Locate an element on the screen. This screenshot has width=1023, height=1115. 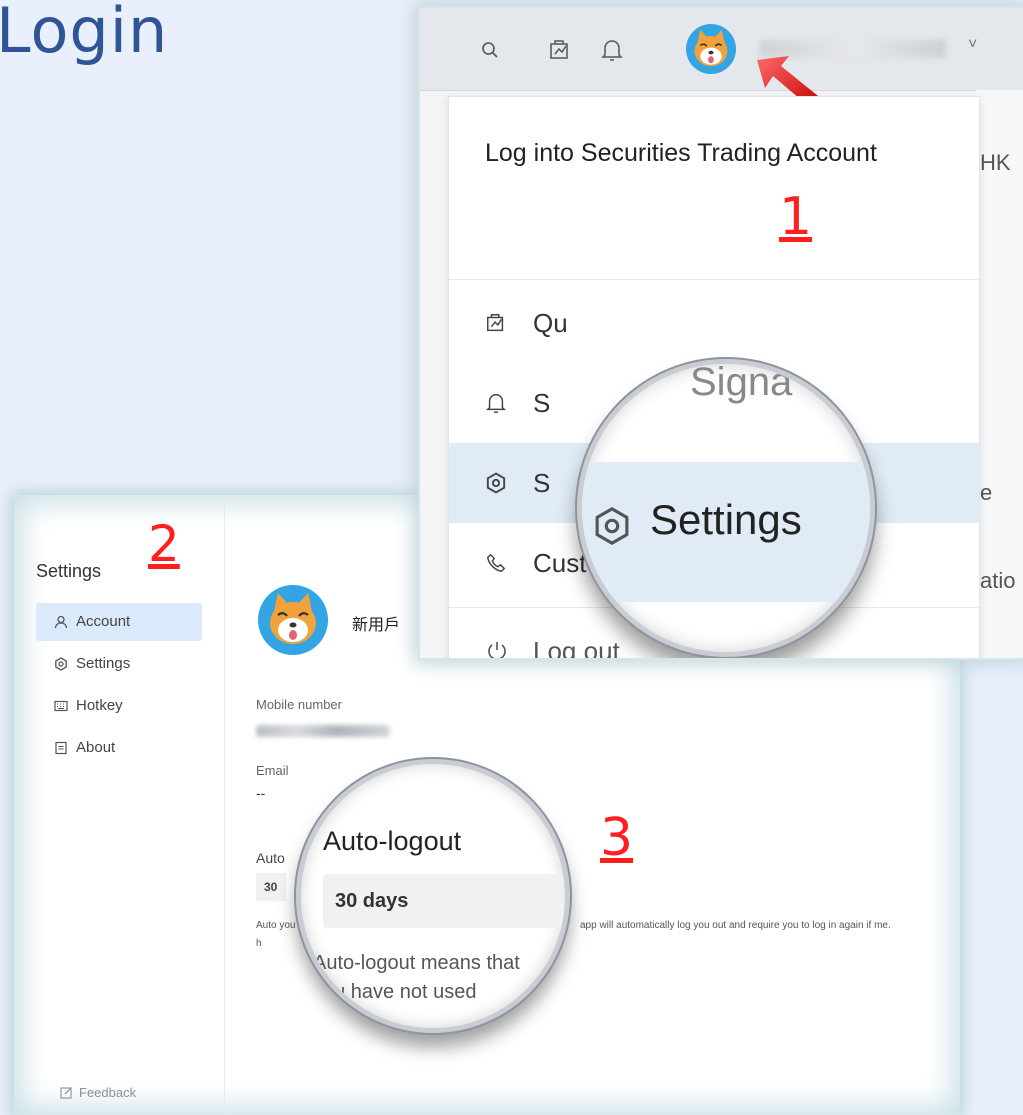
background-text-hk: HK is located at coordinates (995, 162).